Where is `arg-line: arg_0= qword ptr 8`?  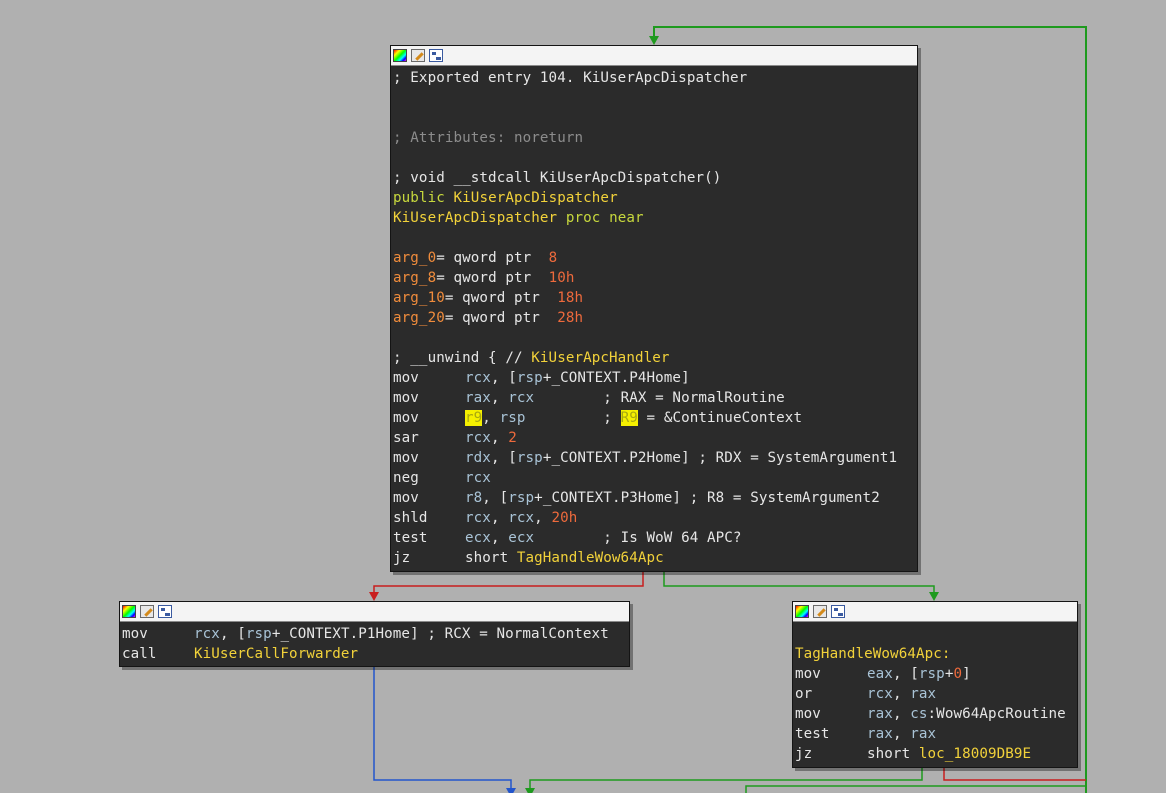 arg-line: arg_0= qword ptr 8 is located at coordinates (475, 258).